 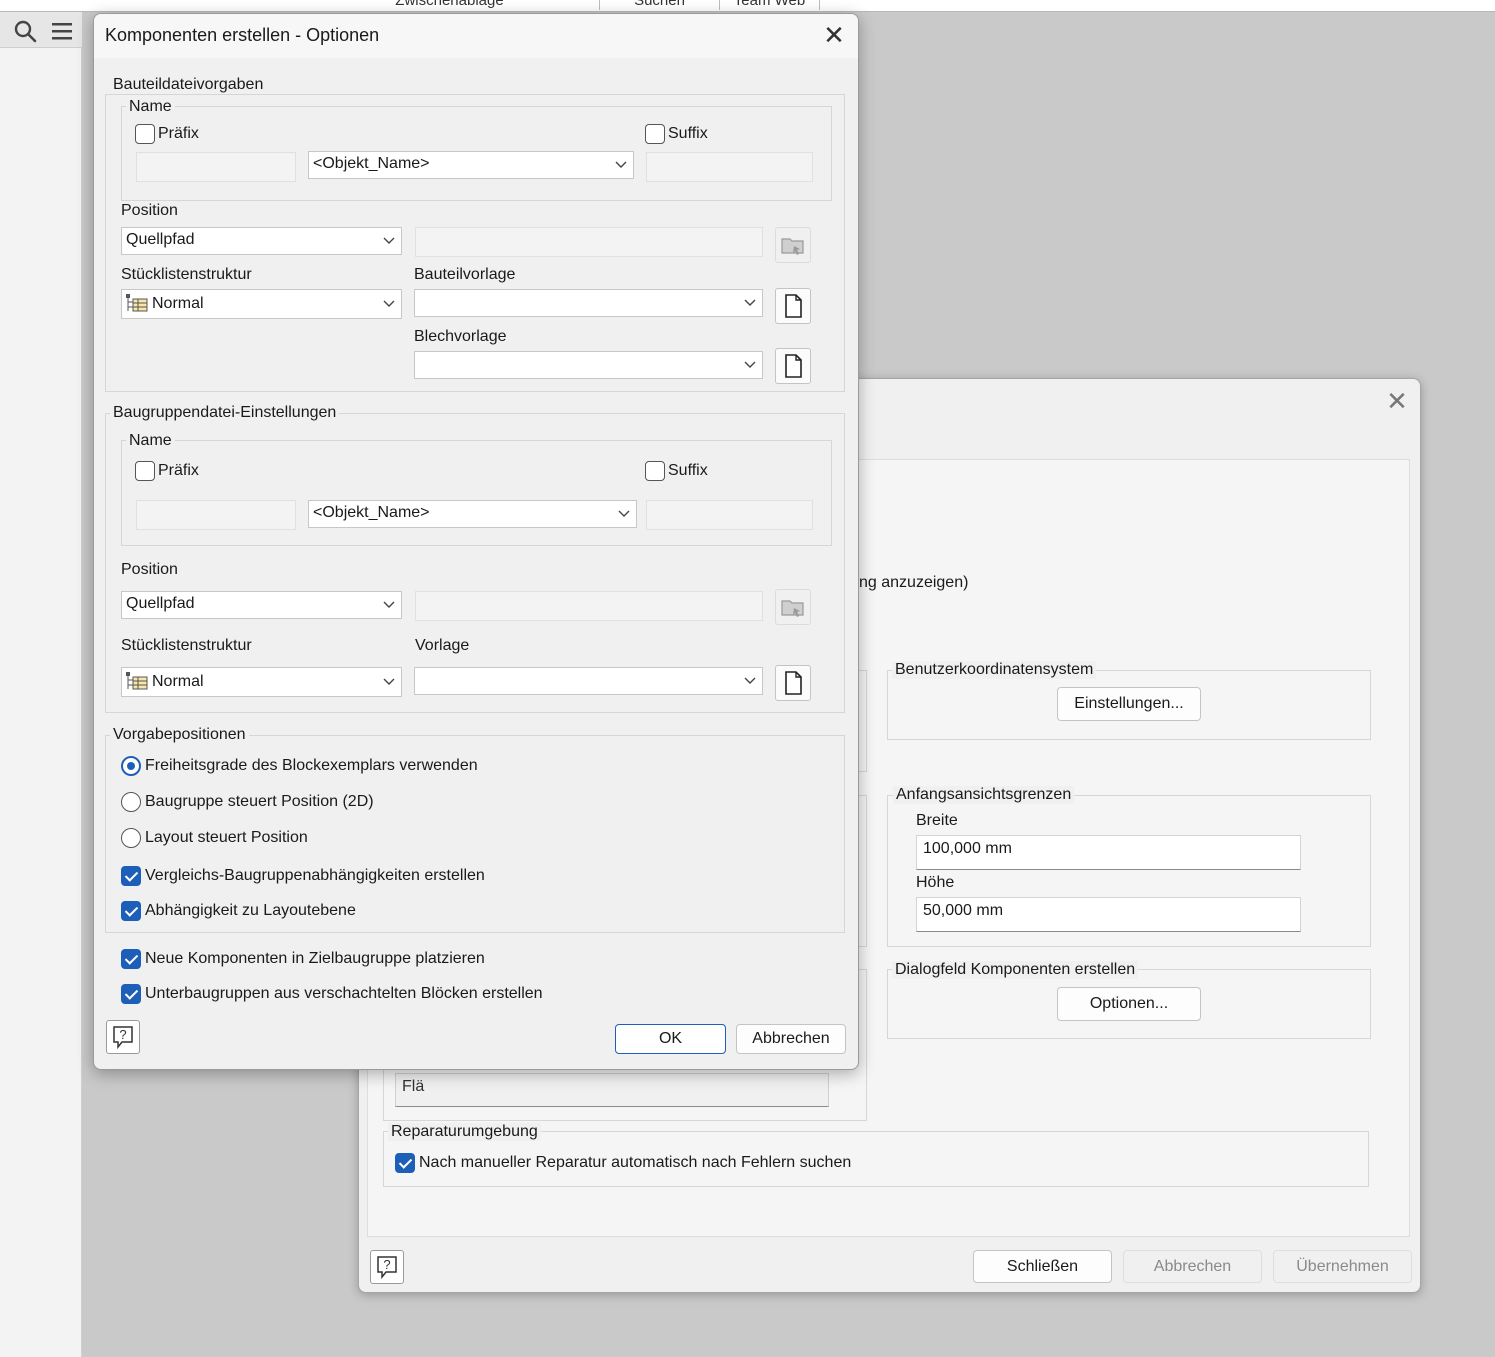 I want to click on part-prefix-label: Präfix, so click(x=178, y=133).